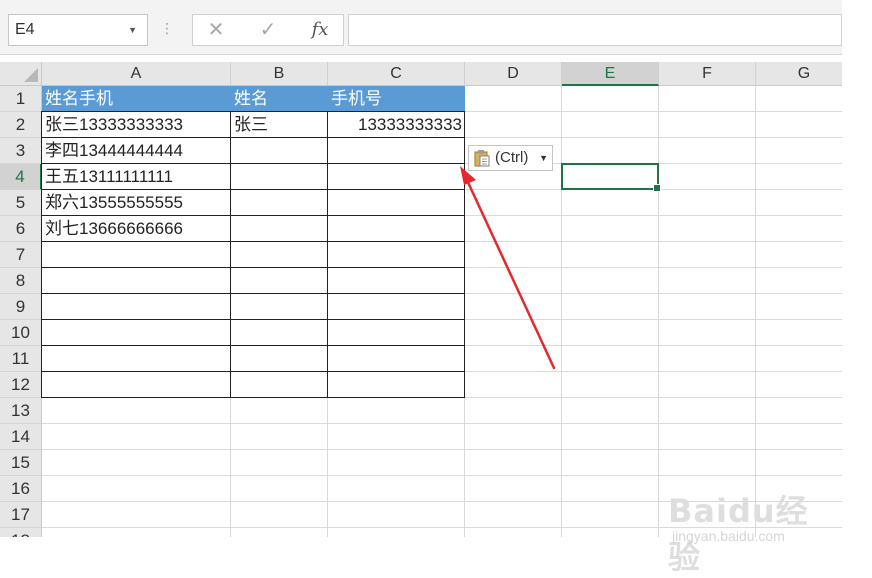  What do you see at coordinates (279, 281) in the screenshot?
I see `cell-b8` at bounding box center [279, 281].